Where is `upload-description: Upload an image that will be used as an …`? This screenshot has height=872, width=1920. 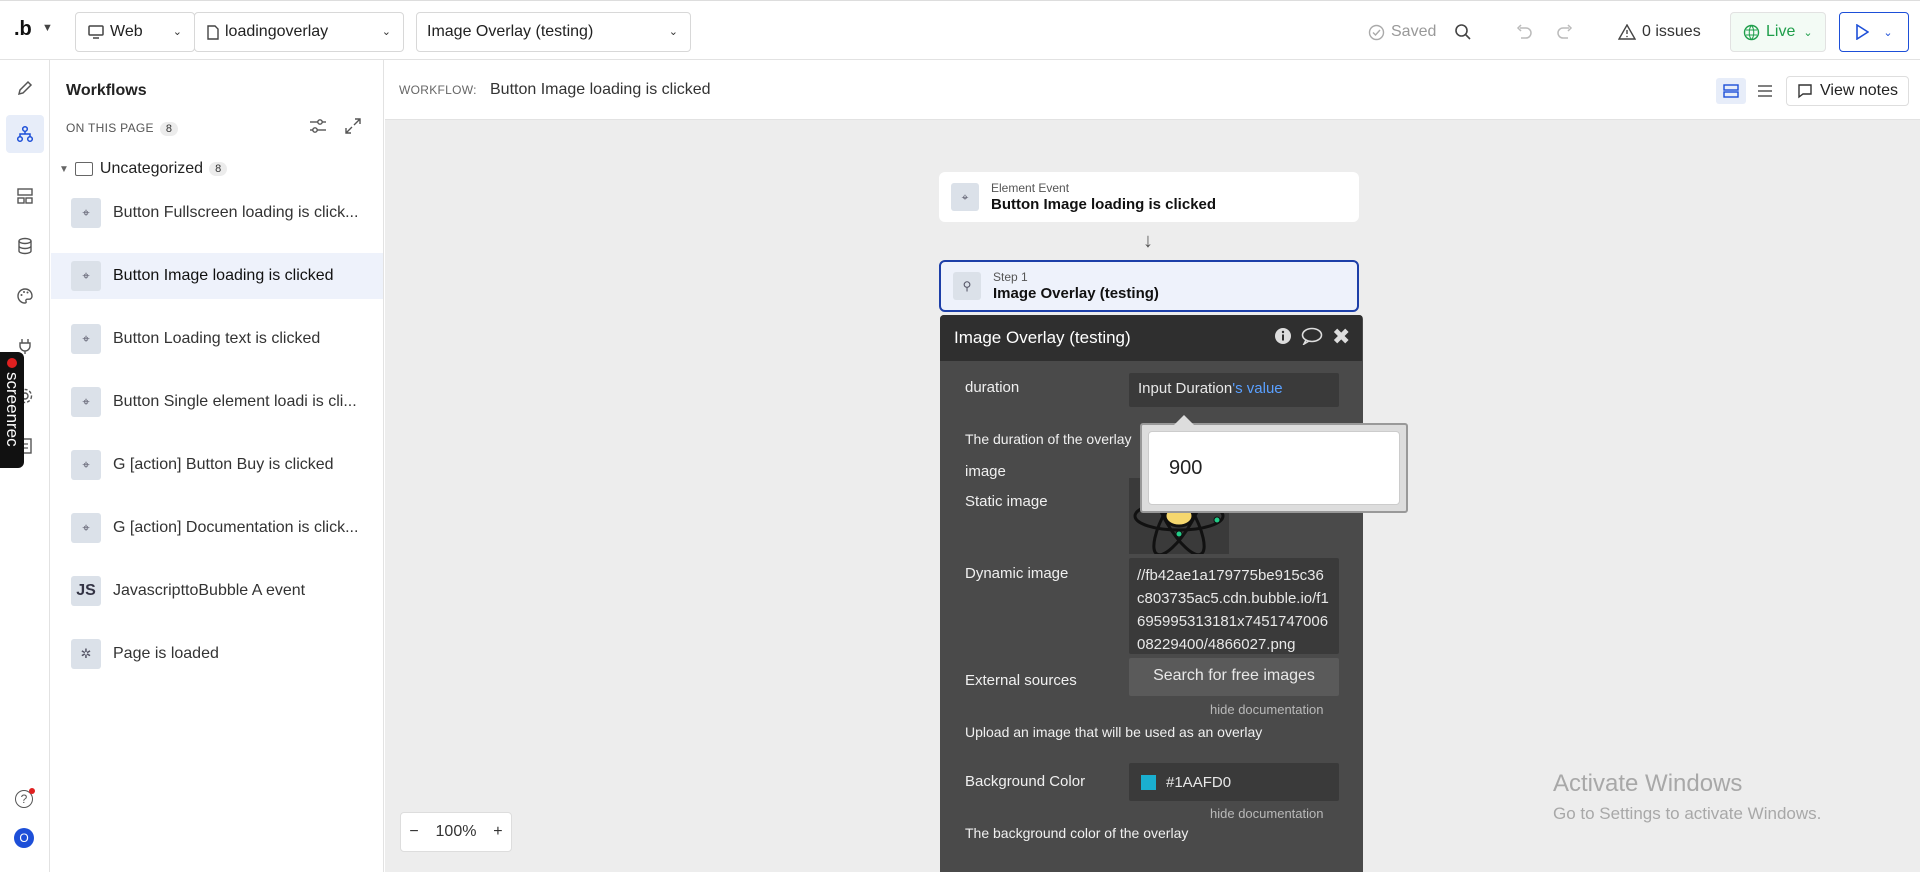 upload-description: Upload an image that will be used as an … is located at coordinates (1114, 732).